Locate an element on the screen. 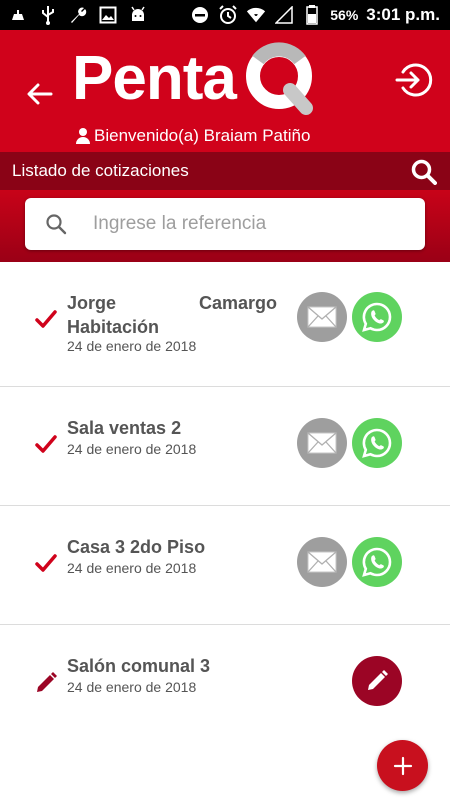 This screenshot has width=450, height=800. search-icon is located at coordinates (424, 172).